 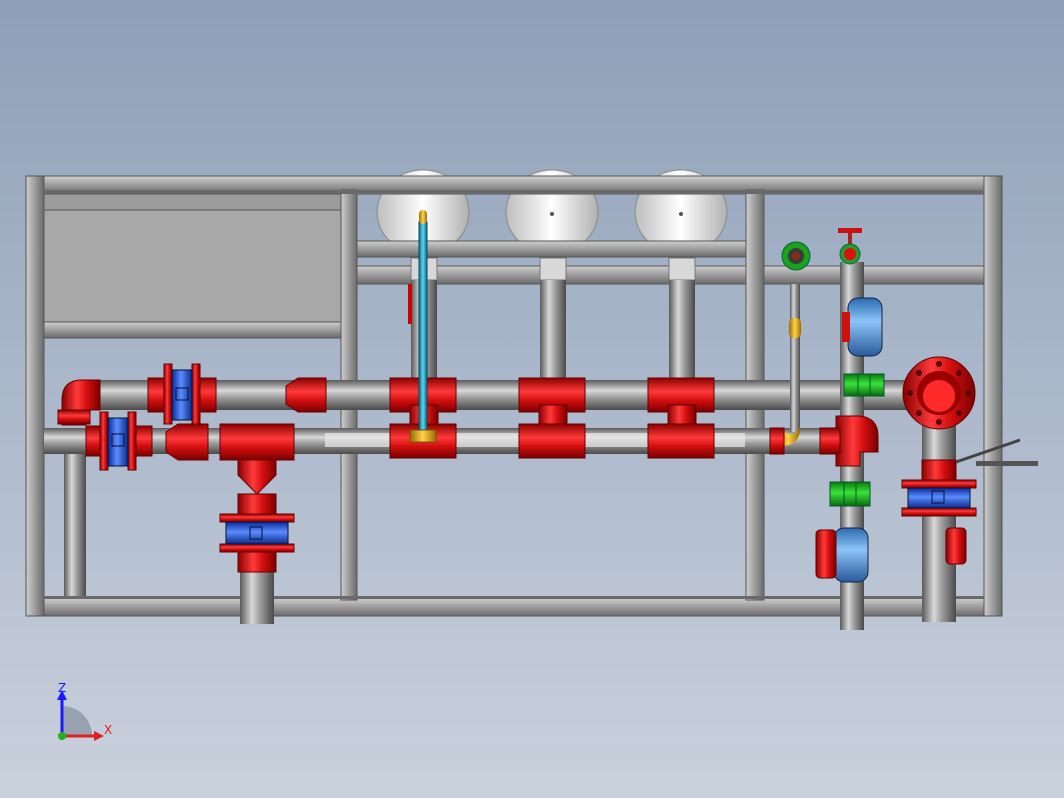 What do you see at coordinates (503, 395) in the screenshot?
I see `upper-header-pipe` at bounding box center [503, 395].